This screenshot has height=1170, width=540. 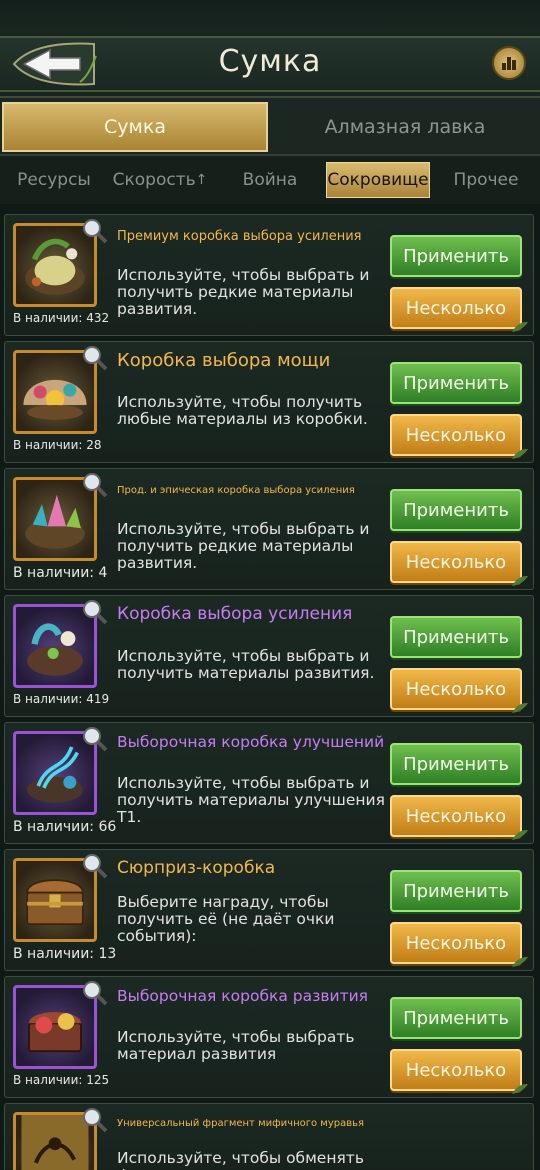 What do you see at coordinates (61, 1080) in the screenshot?
I see `stock-count: В наличии: 125` at bounding box center [61, 1080].